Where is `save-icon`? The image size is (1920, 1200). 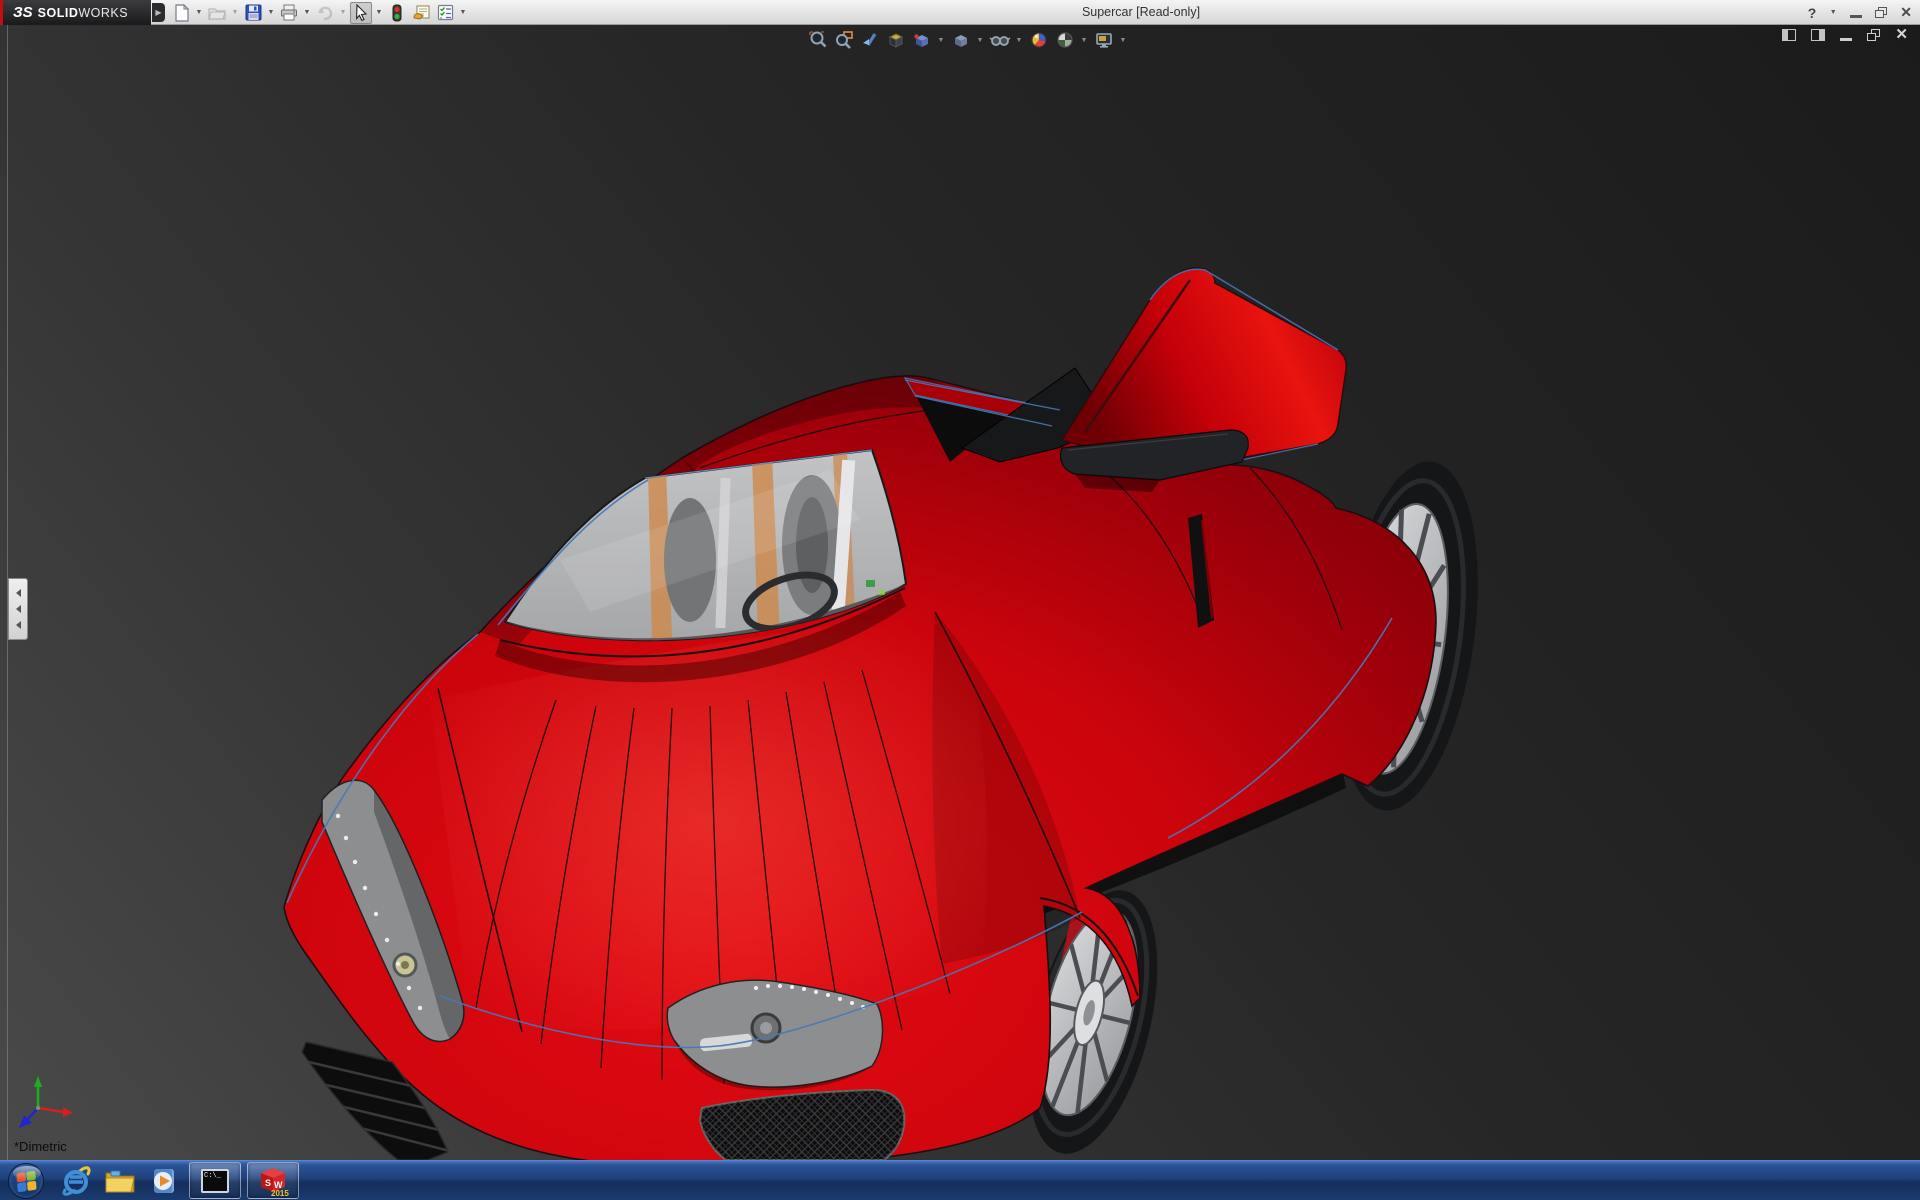 save-icon is located at coordinates (253, 12).